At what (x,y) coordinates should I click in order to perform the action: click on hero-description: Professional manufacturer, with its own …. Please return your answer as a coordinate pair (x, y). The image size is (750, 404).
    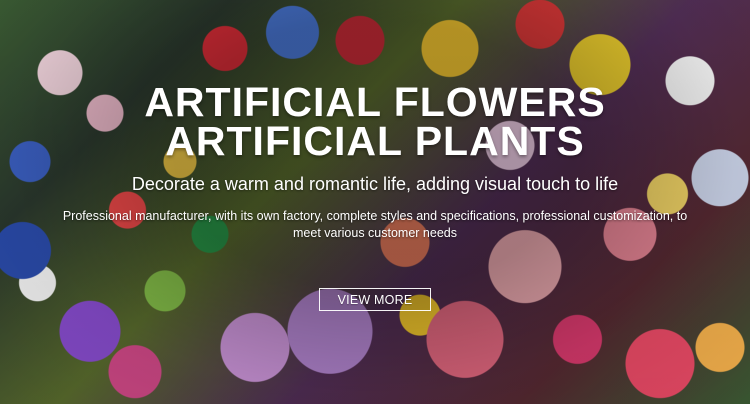
    Looking at the image, I should click on (375, 224).